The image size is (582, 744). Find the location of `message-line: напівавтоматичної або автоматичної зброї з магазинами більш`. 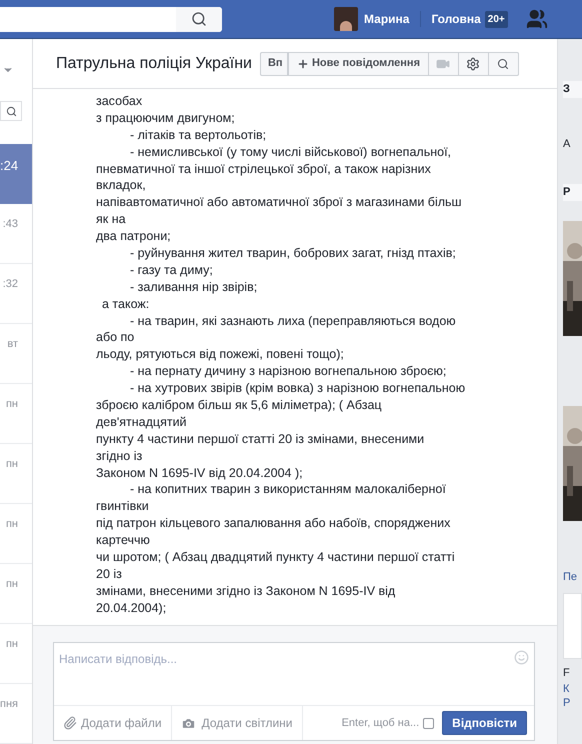

message-line: напівавтоматичної або автоматичної зброї з магазинами більш is located at coordinates (279, 202).